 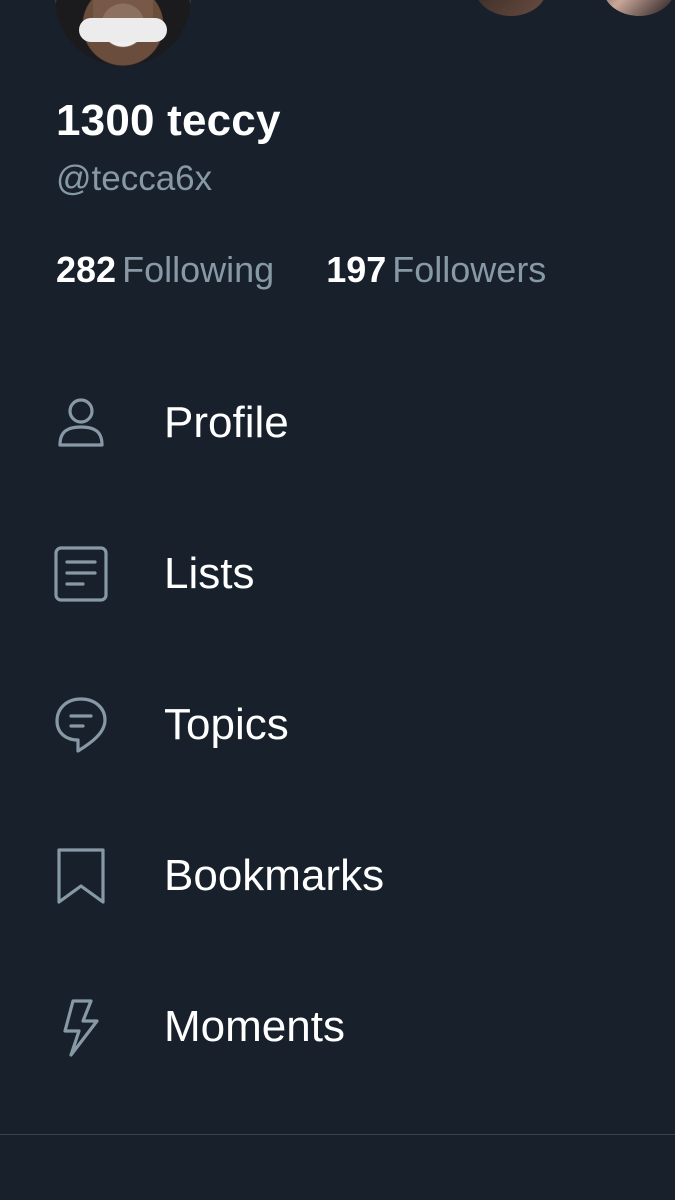 What do you see at coordinates (123, 33) in the screenshot?
I see `profile-avatar` at bounding box center [123, 33].